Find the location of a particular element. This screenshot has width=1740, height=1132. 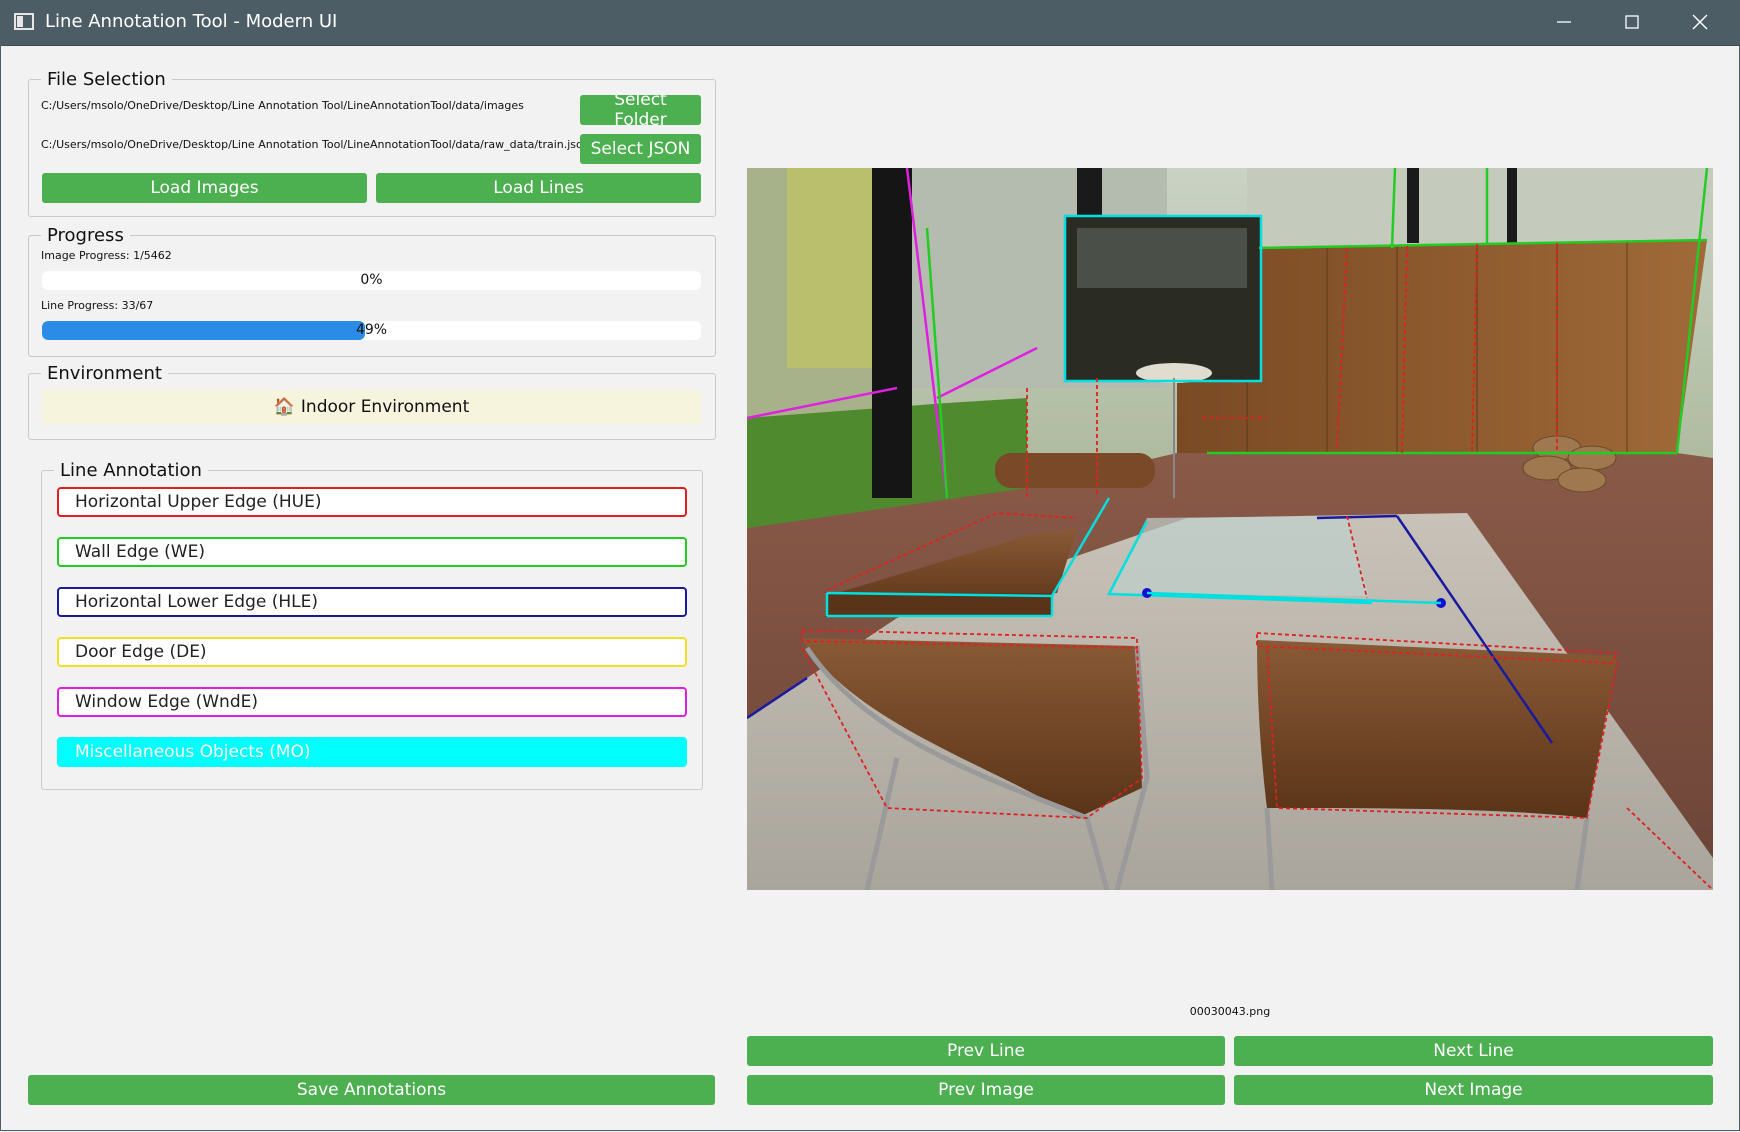

line-type-button: Horizontal Upper Edge (HUE) is located at coordinates (372, 502).